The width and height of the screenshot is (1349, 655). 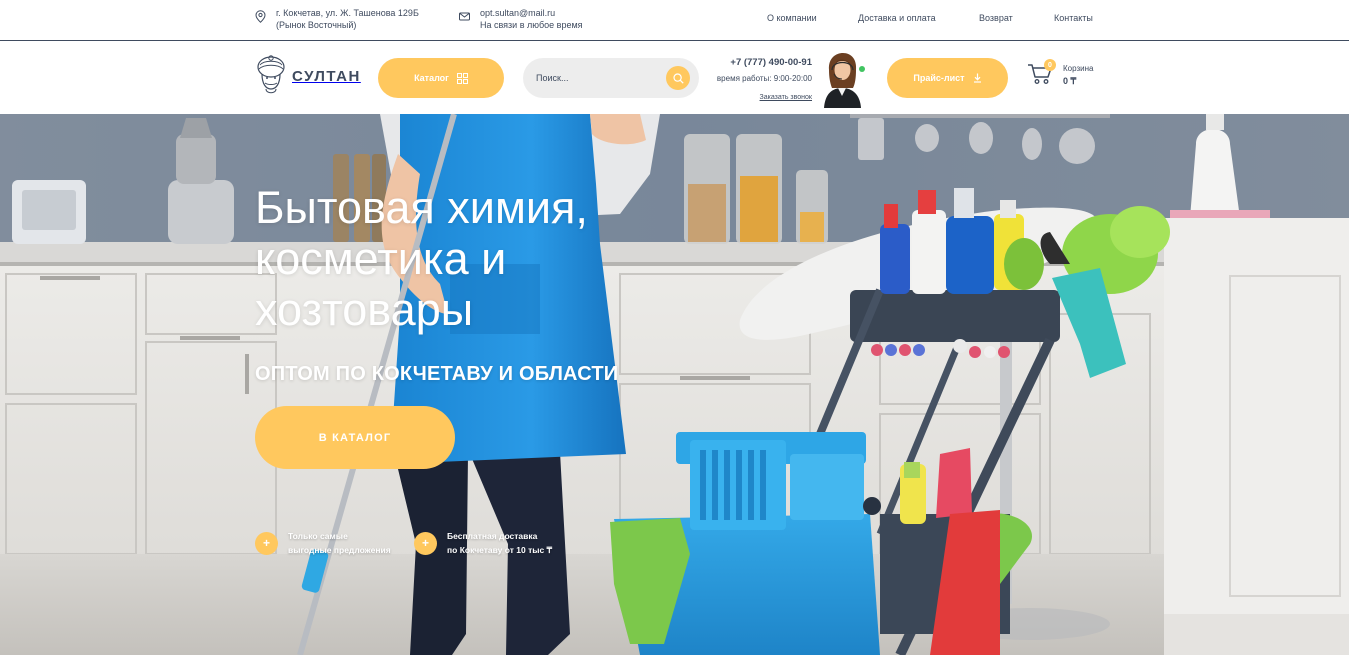 I want to click on nav-contacts: Контакты, so click(x=1073, y=18).